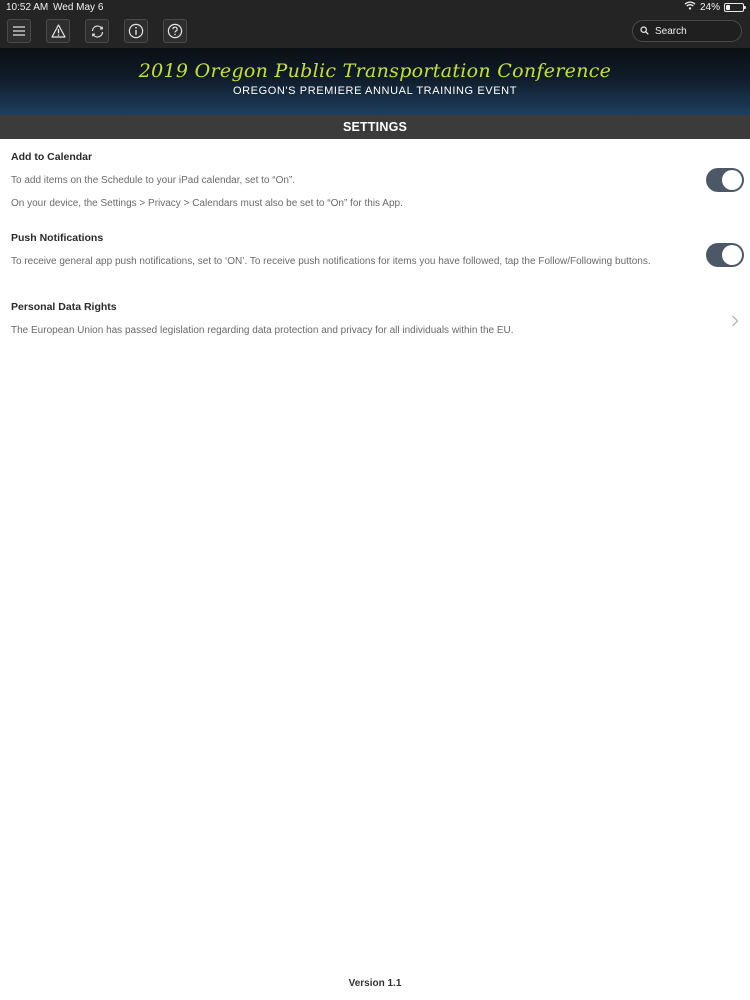  I want to click on info-icon, so click(136, 31).